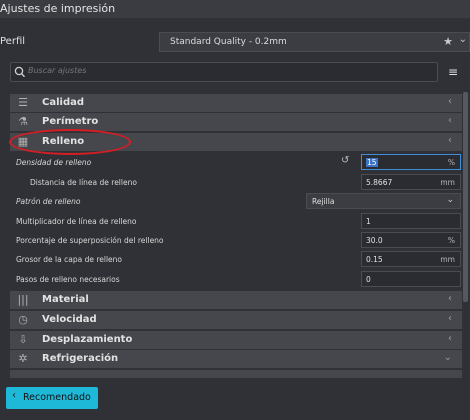 Image resolution: width=470 pixels, height=420 pixels. What do you see at coordinates (70, 142) in the screenshot?
I see `relleno-highlight-circle` at bounding box center [70, 142].